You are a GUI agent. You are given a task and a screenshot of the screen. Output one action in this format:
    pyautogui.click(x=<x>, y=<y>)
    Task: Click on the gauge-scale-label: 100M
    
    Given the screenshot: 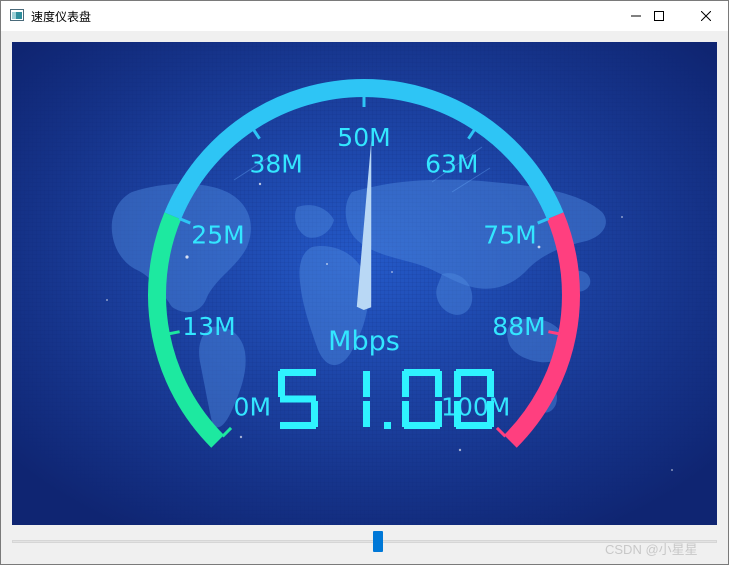 What is the action you would take?
    pyautogui.click(x=475, y=407)
    